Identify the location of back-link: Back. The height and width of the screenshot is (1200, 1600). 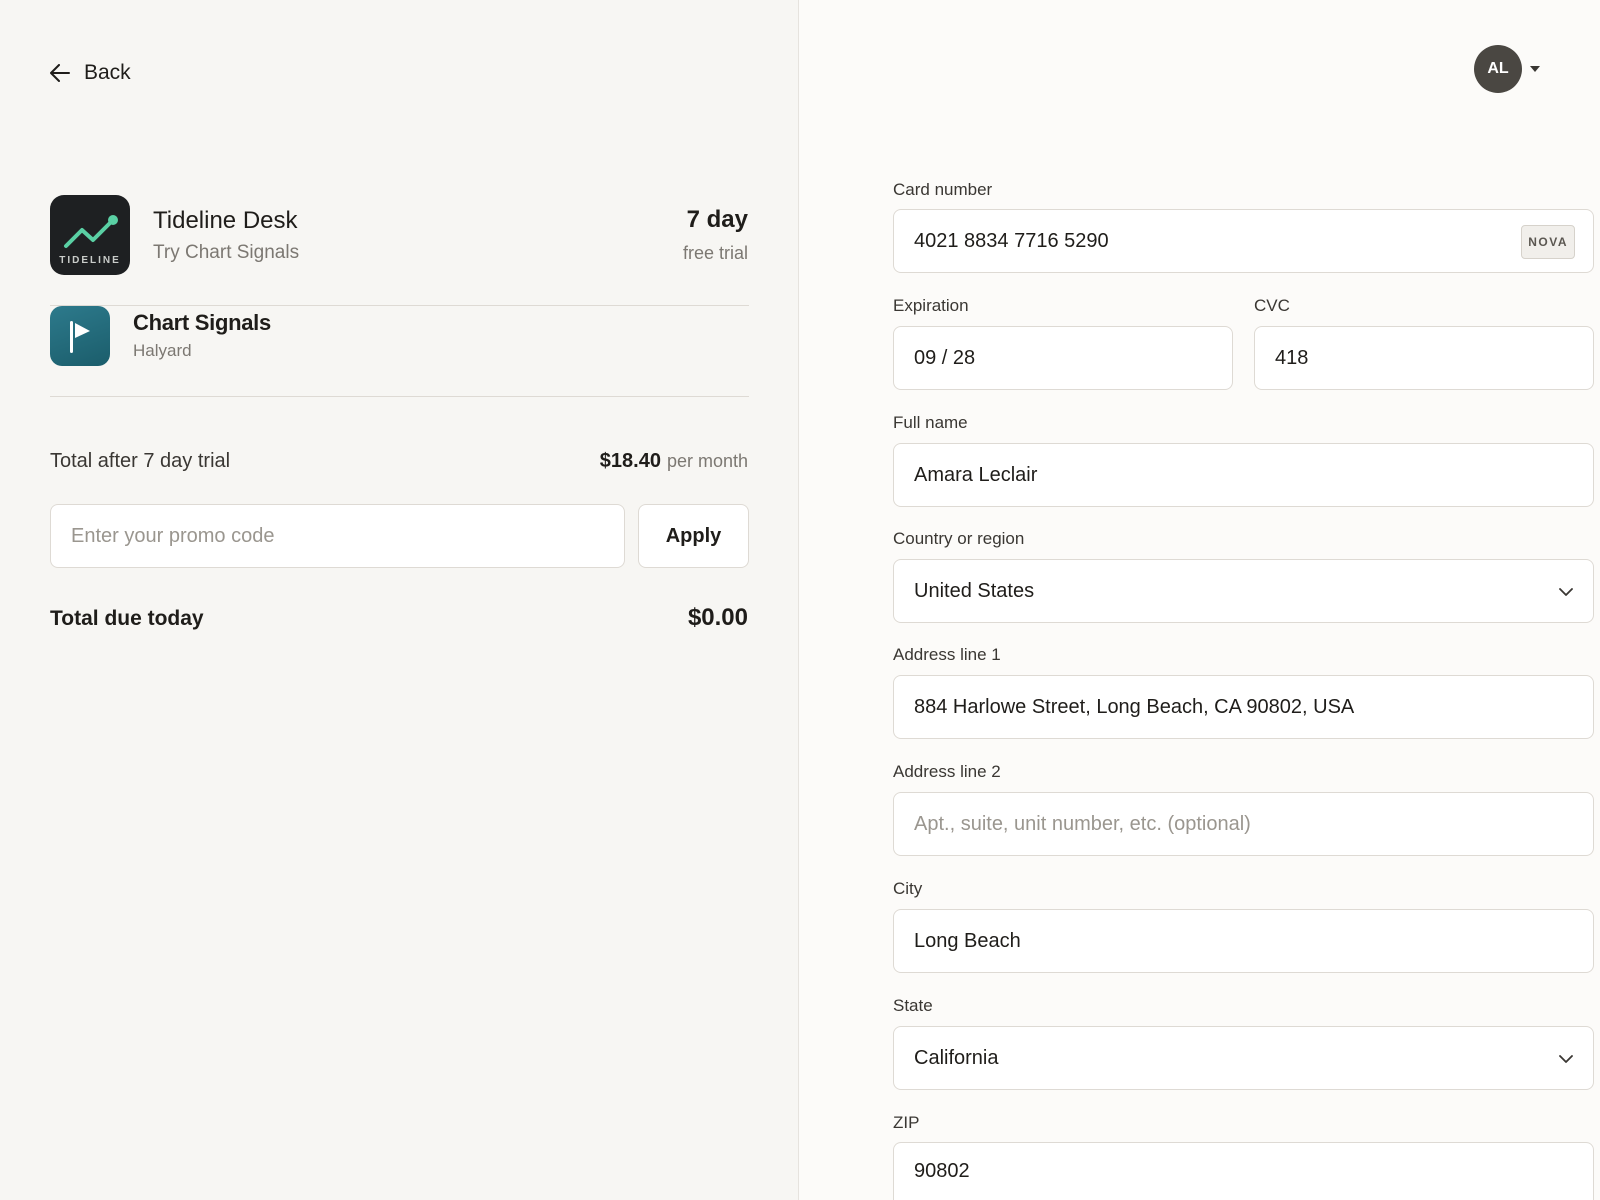
(90, 73).